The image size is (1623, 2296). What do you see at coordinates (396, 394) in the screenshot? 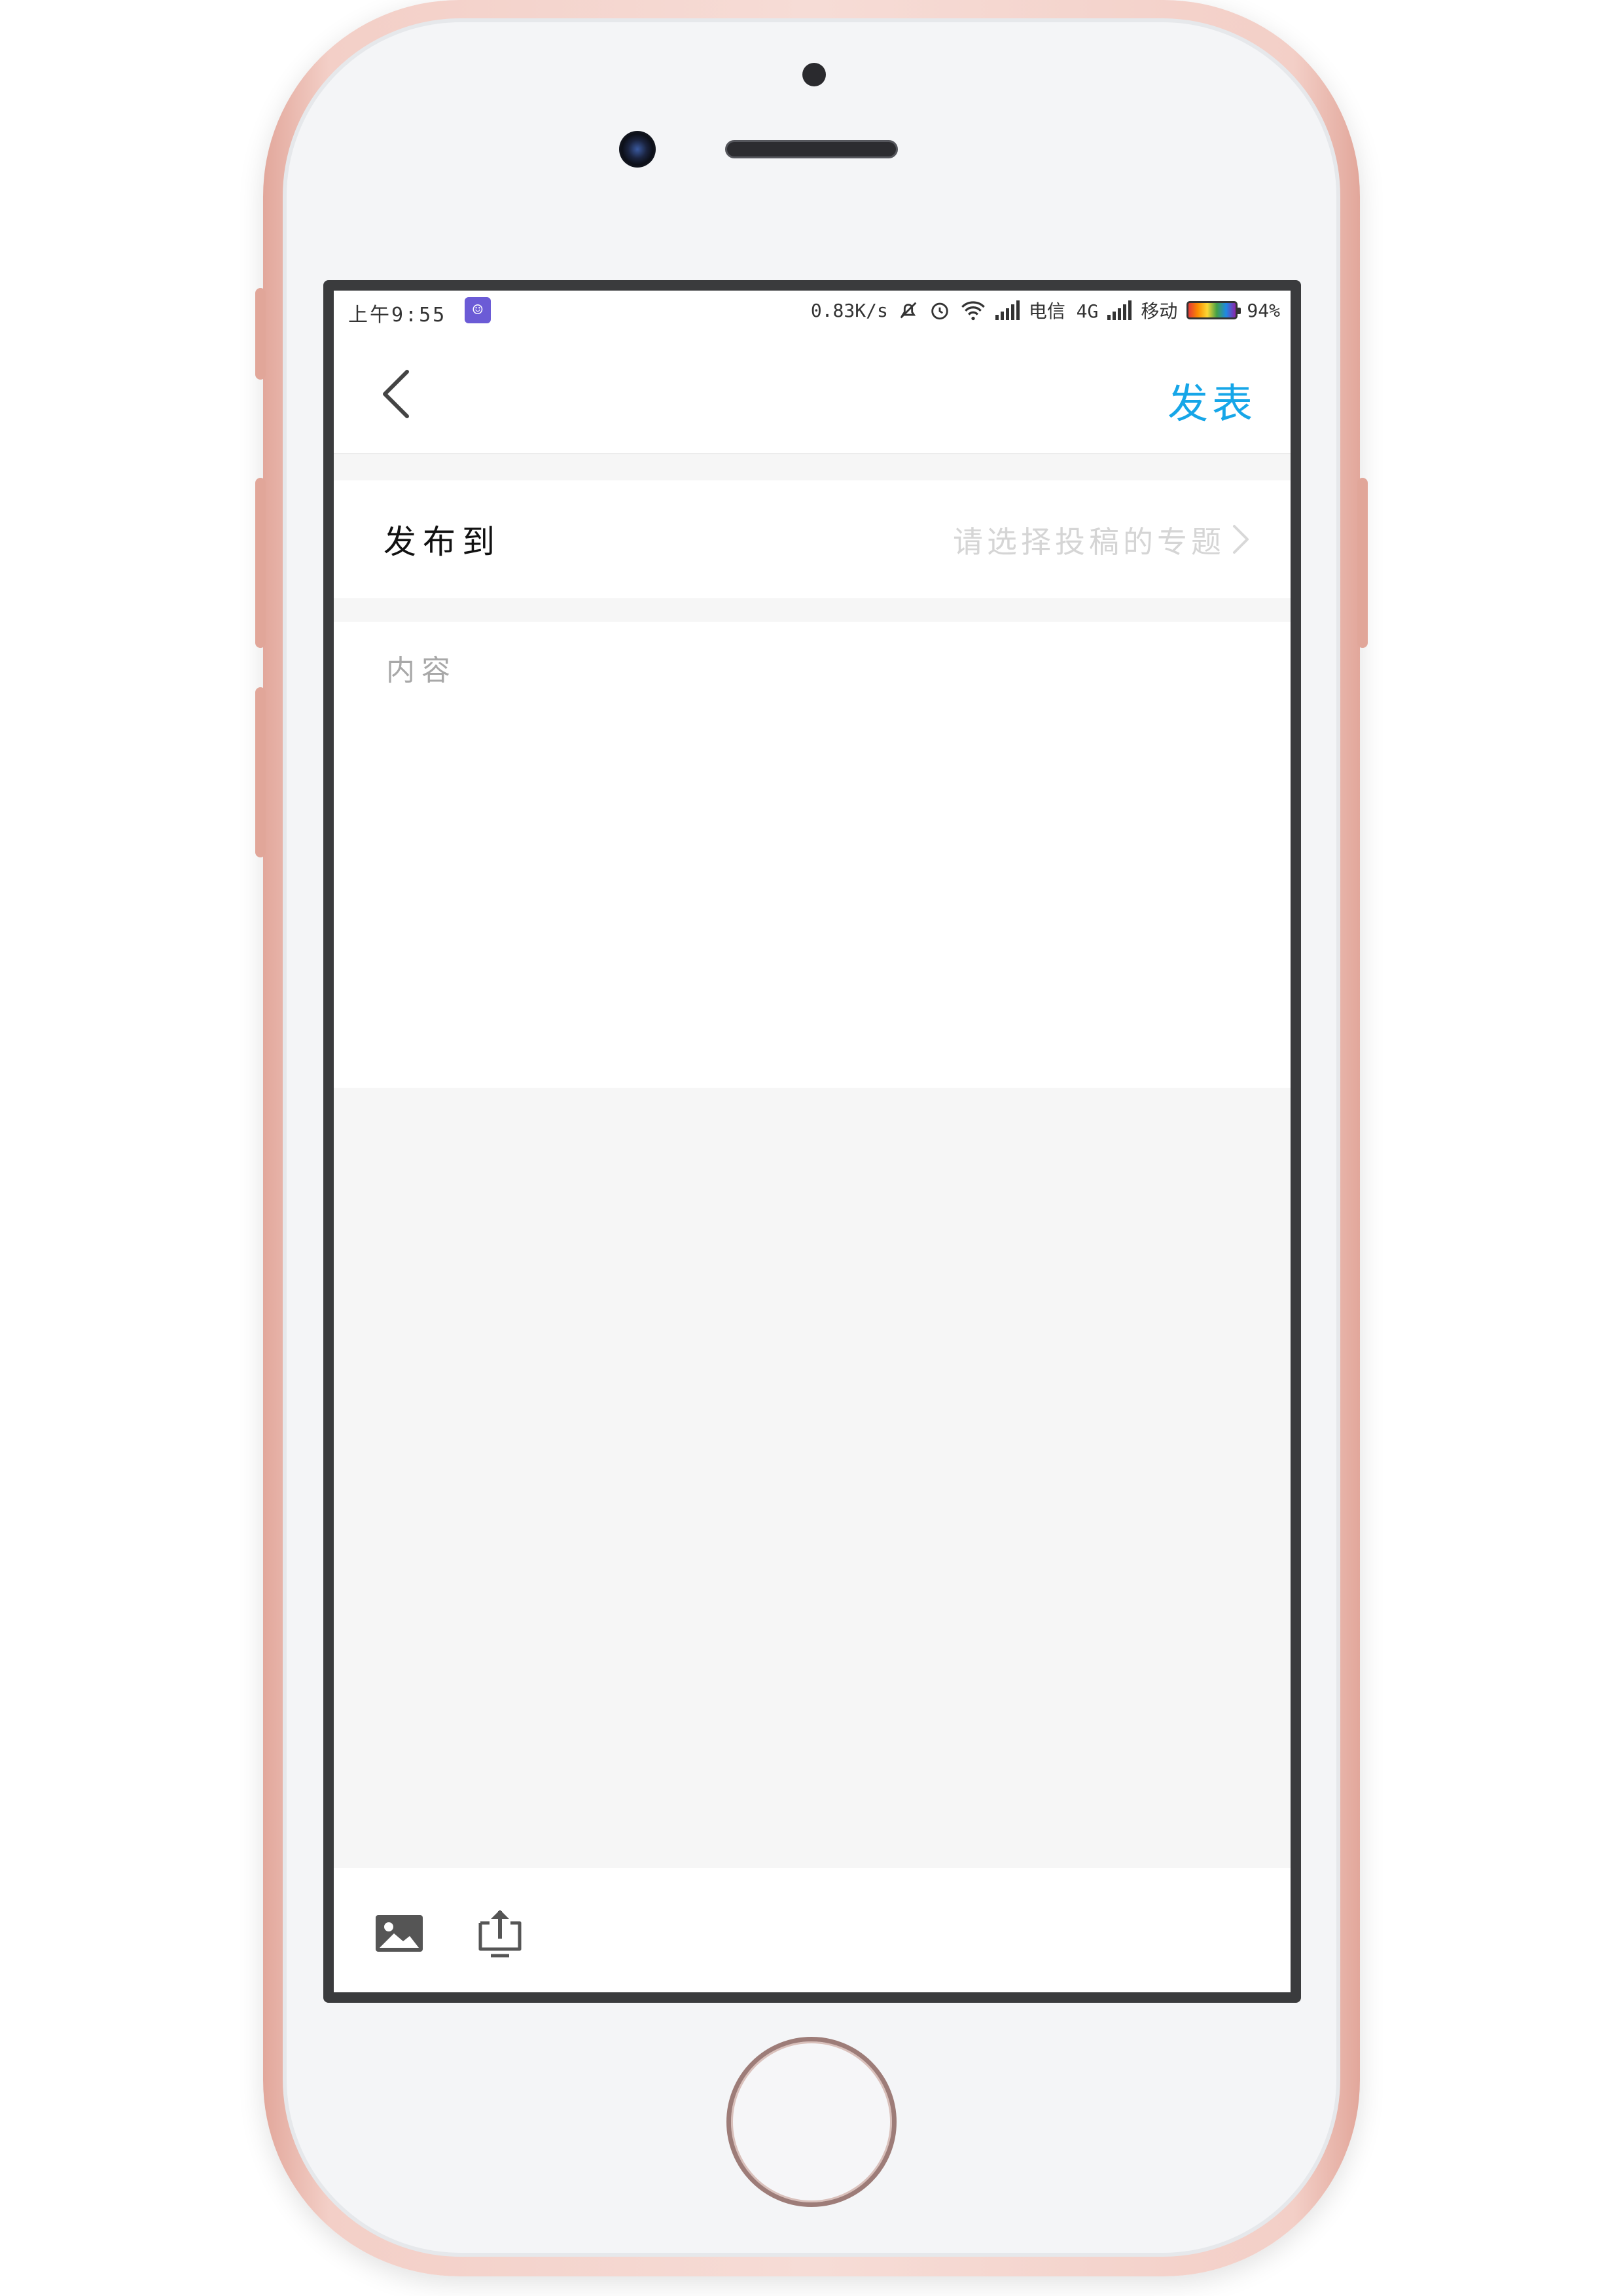
I see `chevron-left-icon` at bounding box center [396, 394].